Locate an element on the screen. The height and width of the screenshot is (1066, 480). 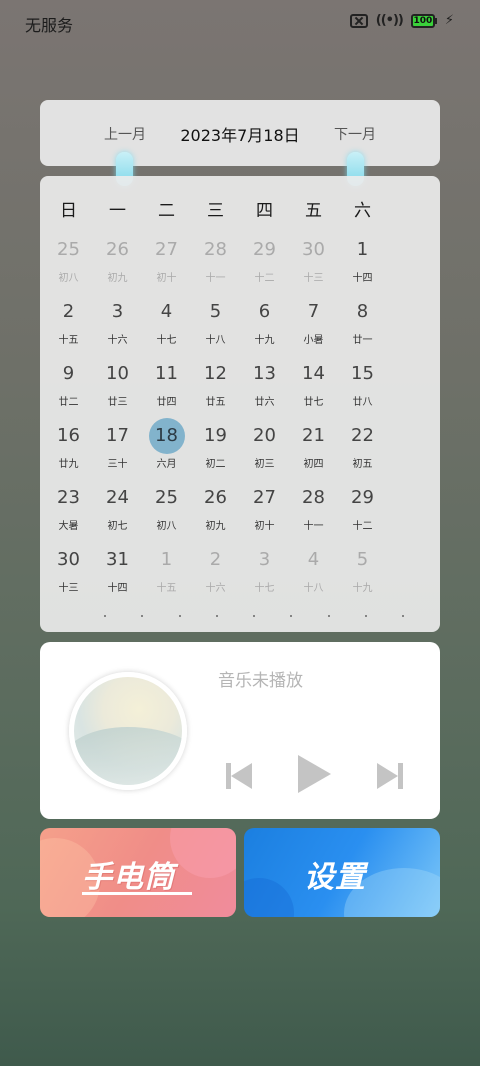
day-number: 1 is located at coordinates (362, 249).